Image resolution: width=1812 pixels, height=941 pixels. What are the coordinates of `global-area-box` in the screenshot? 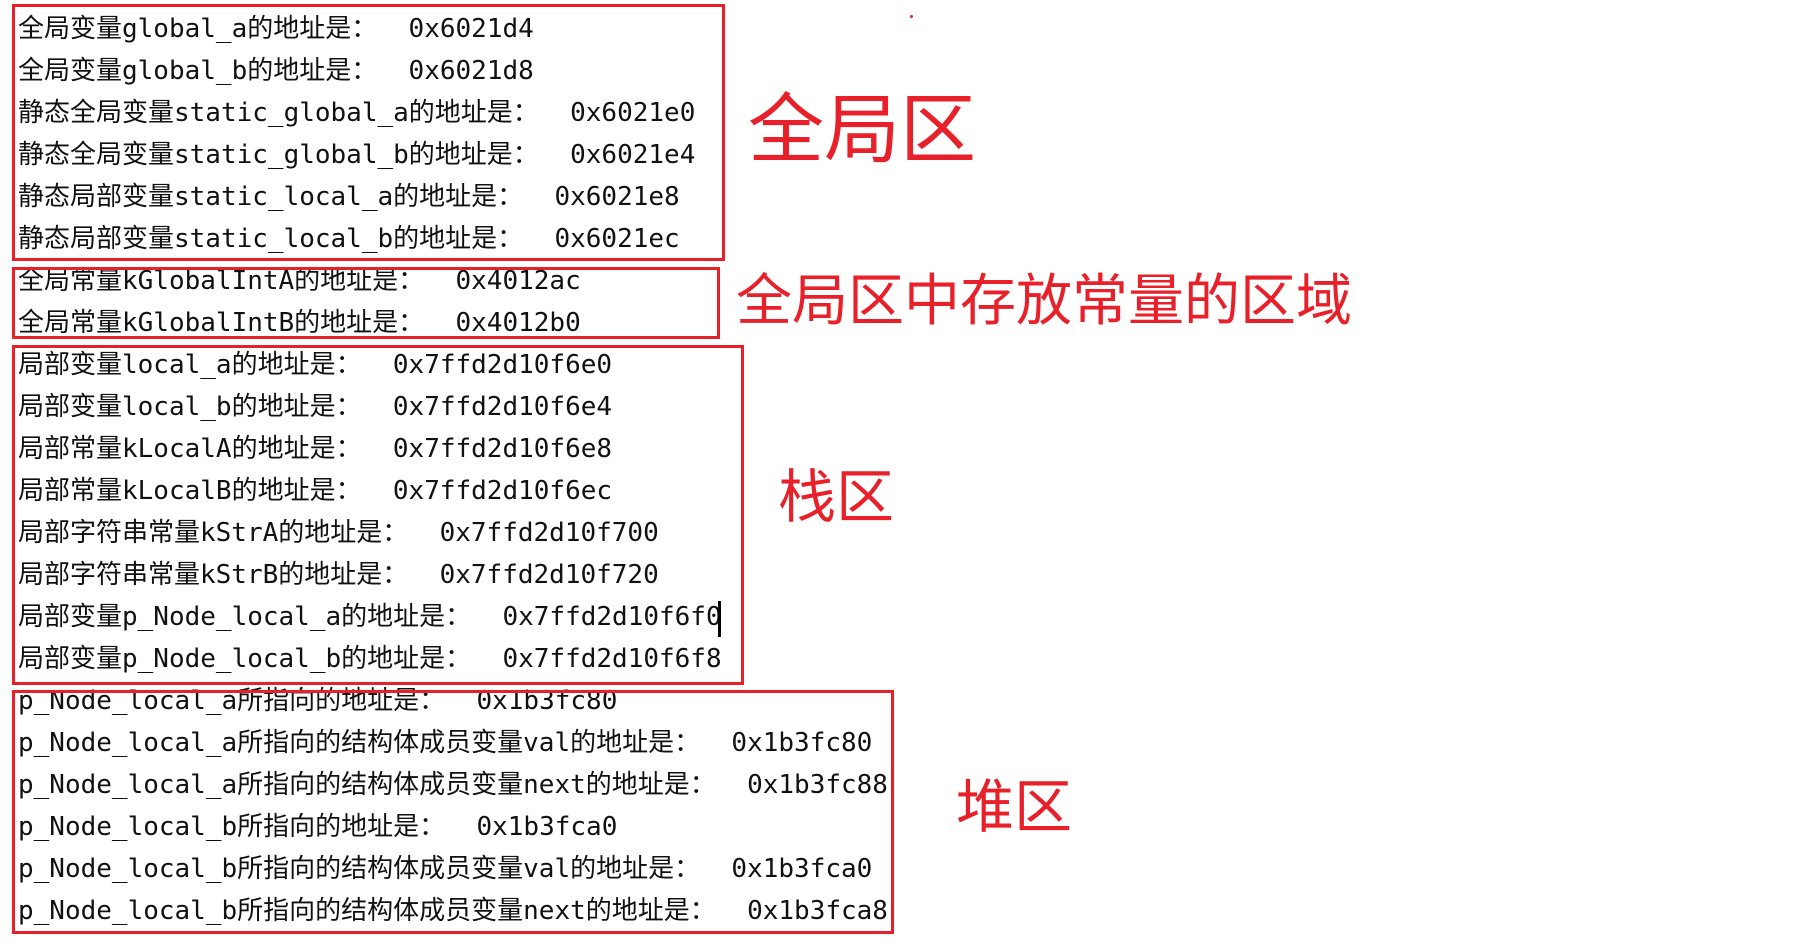 It's located at (368, 132).